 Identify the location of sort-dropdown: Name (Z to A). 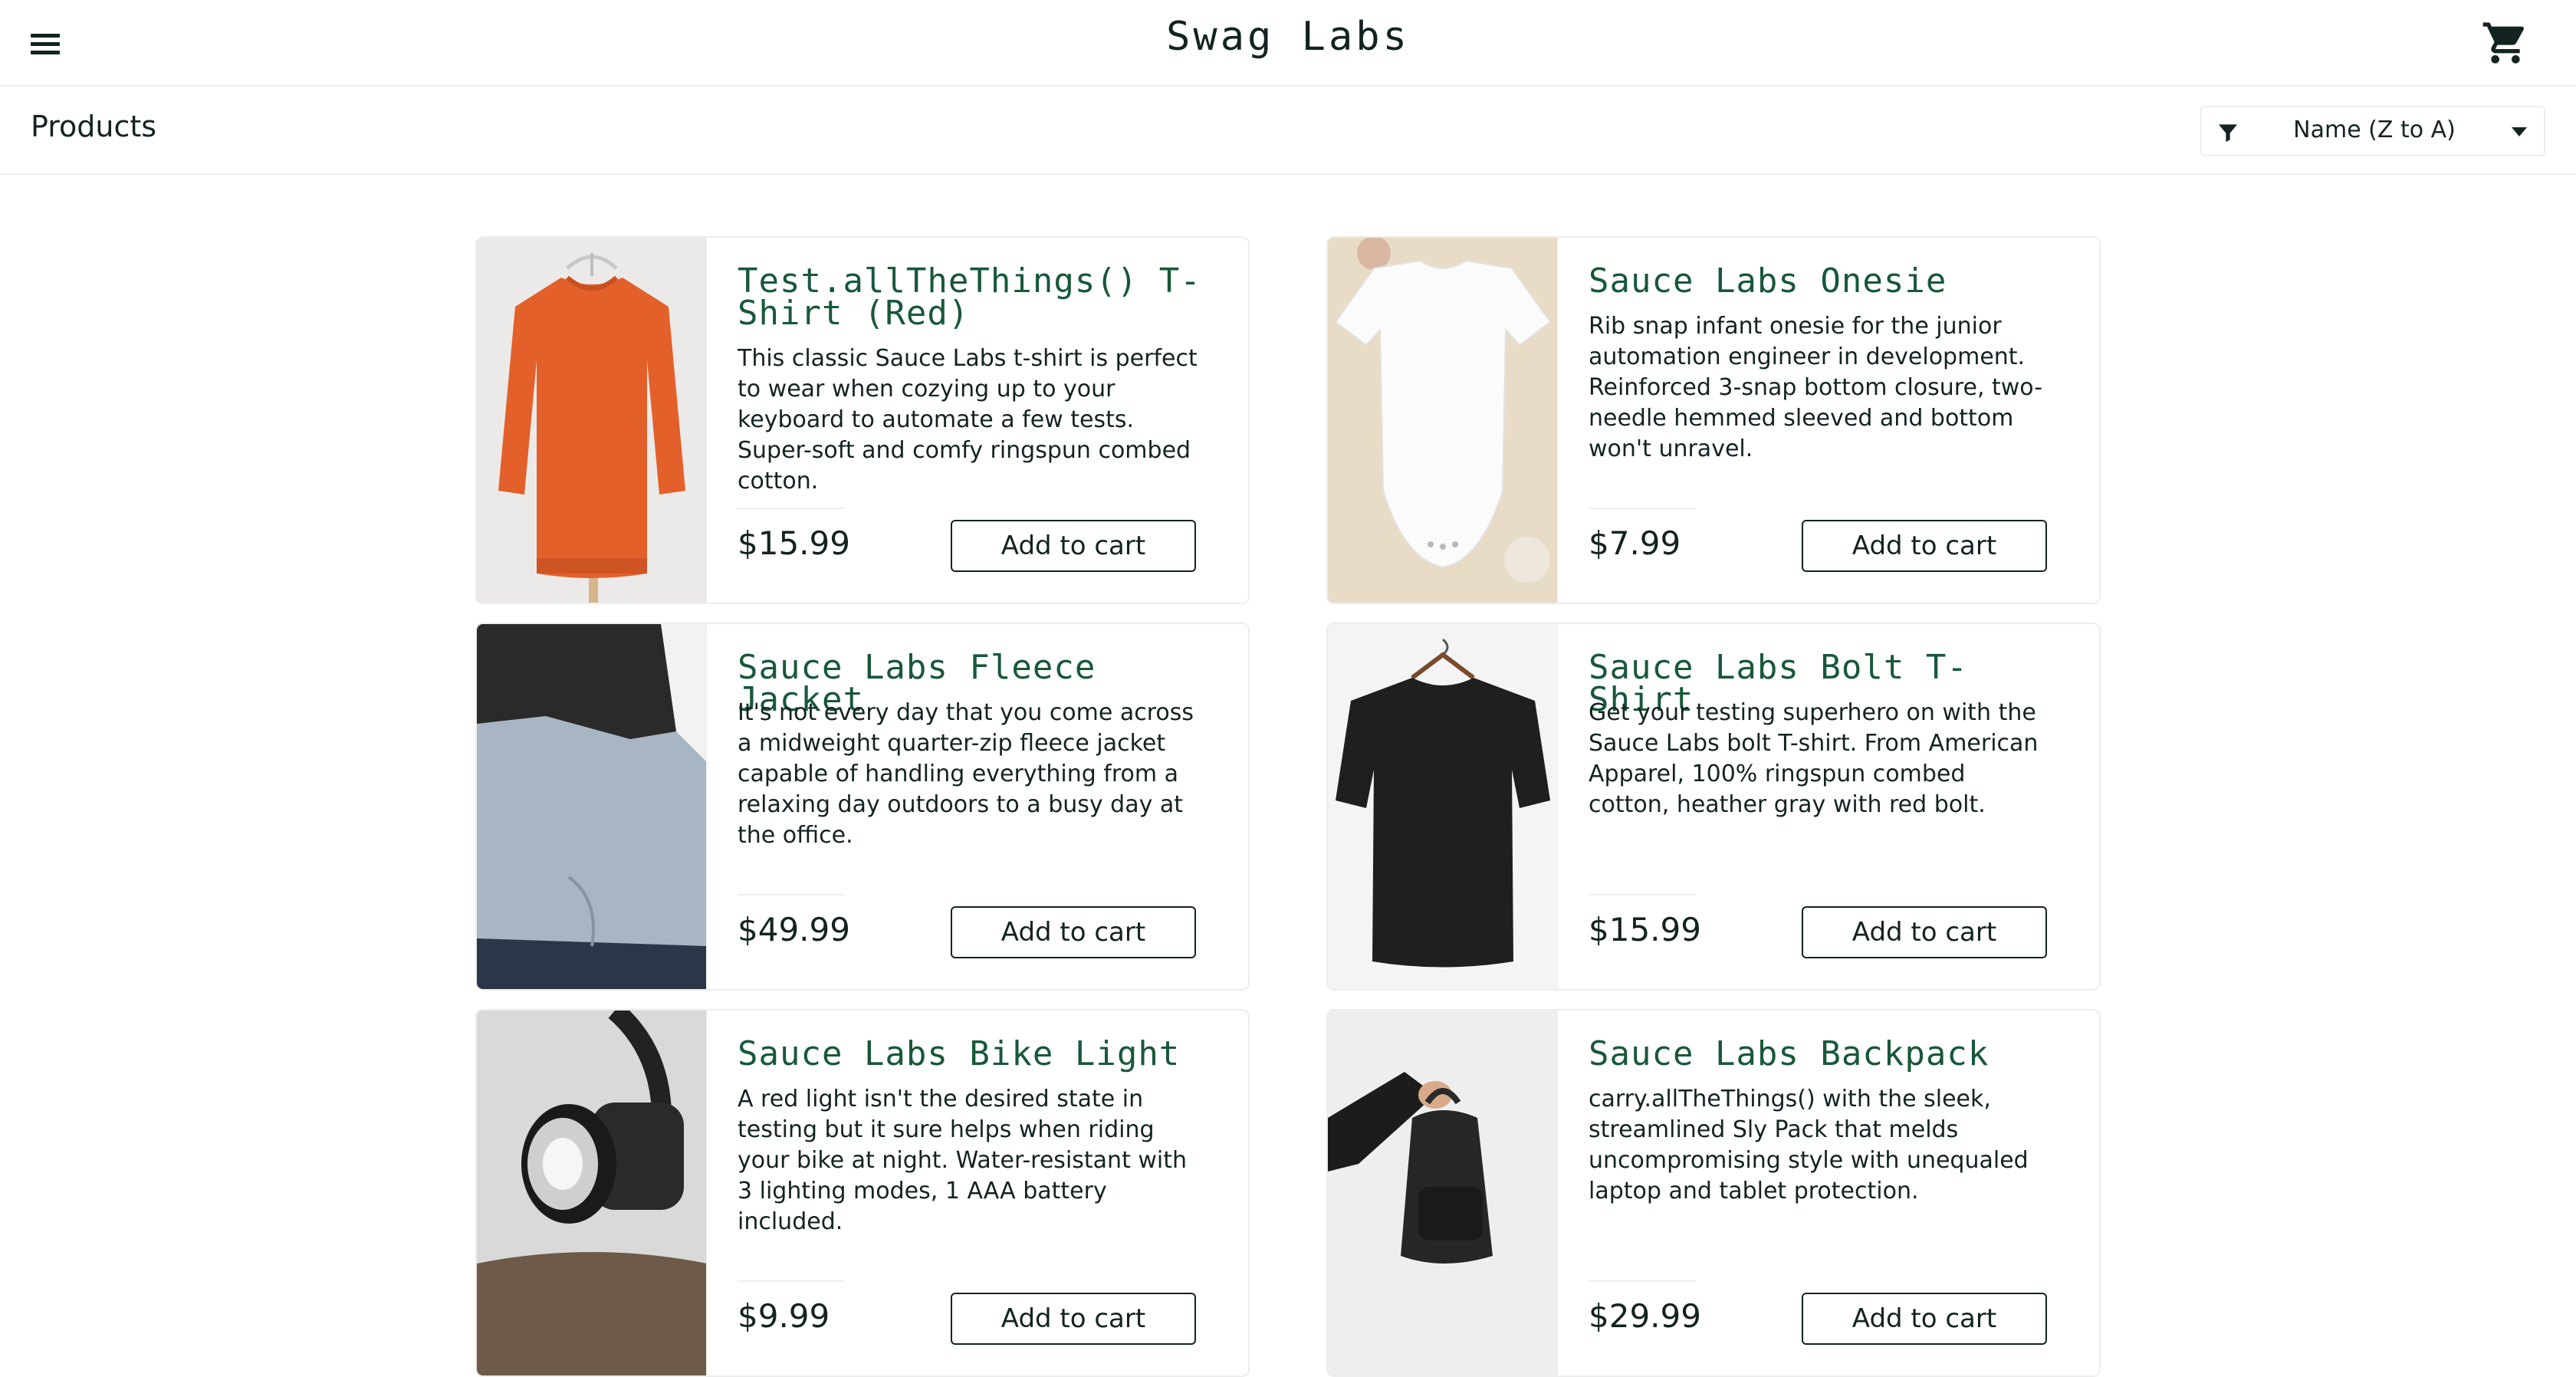
(2373, 131).